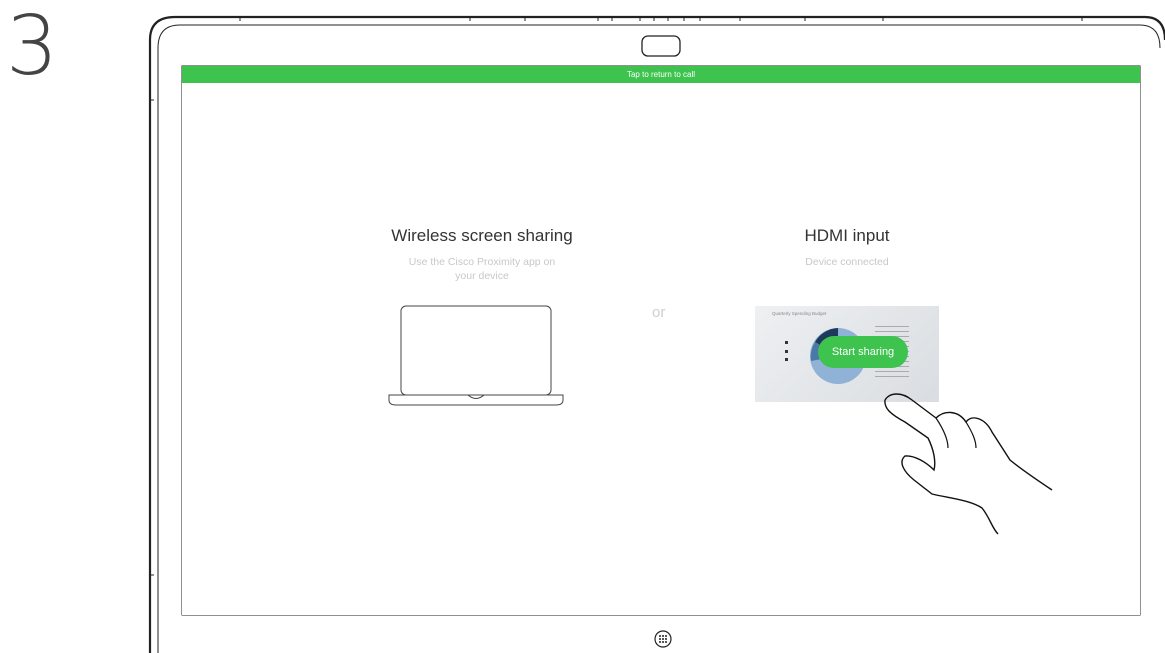  Describe the element at coordinates (968, 464) in the screenshot. I see `pointing-hand-icon` at that location.